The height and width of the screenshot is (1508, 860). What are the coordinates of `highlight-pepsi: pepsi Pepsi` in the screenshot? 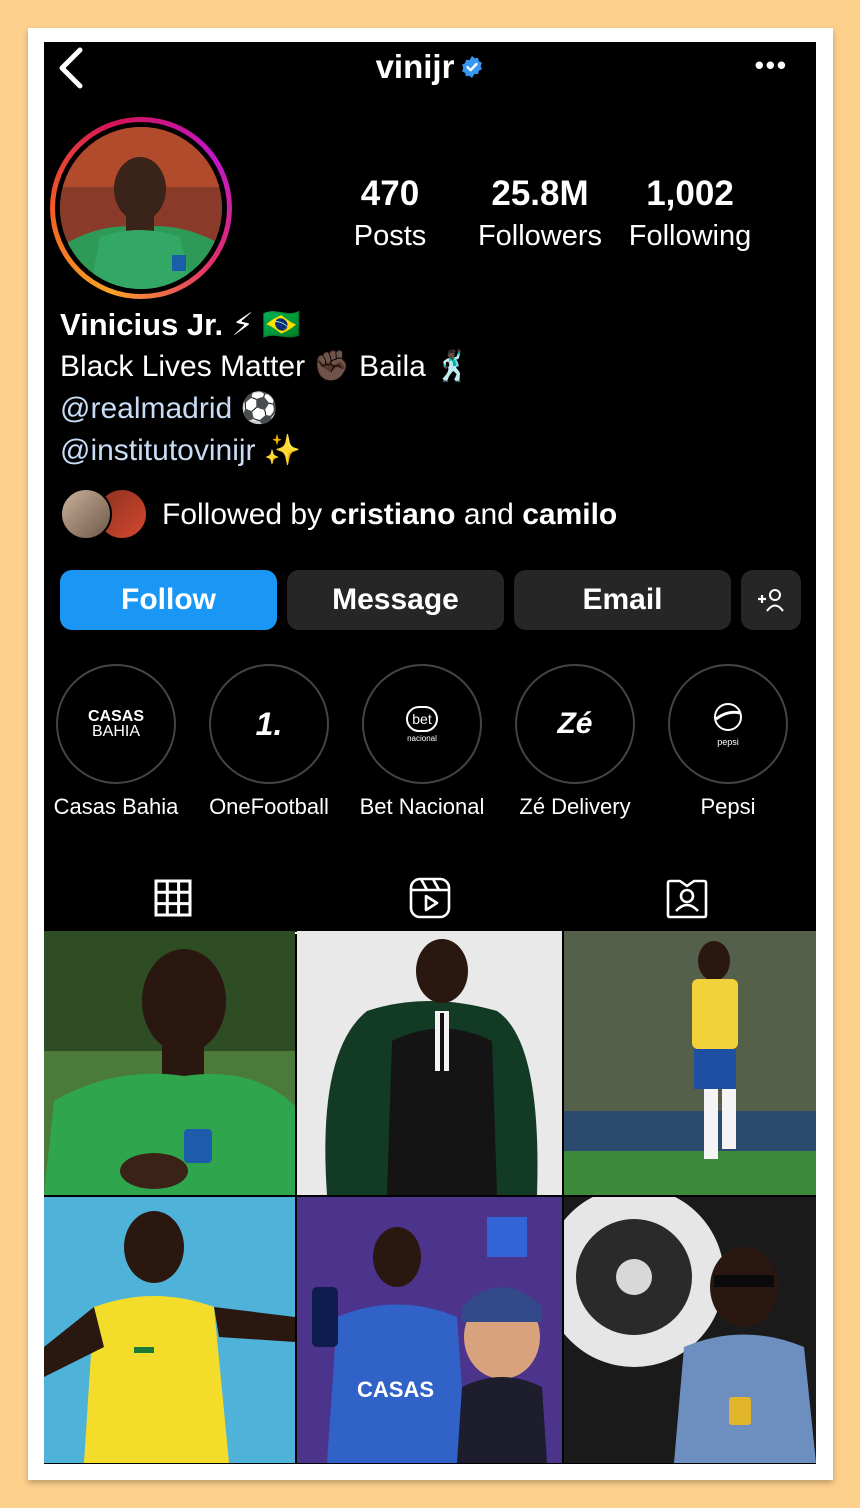 It's located at (728, 742).